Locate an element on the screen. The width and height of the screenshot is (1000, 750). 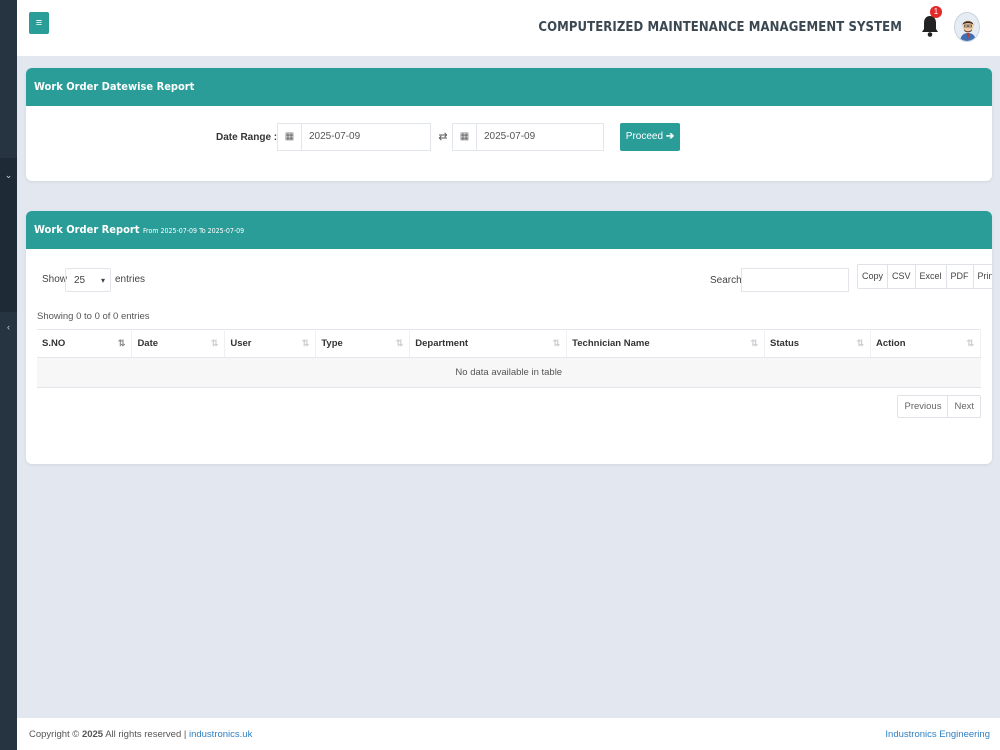
notification-badge: 1 is located at coordinates (936, 12).